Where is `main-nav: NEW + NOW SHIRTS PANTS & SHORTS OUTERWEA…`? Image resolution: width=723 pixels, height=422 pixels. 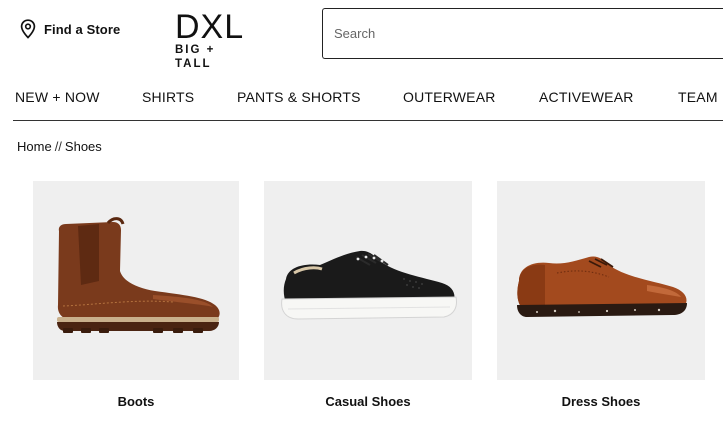
main-nav: NEW + NOW SHIRTS PANTS & SHORTS OUTERWEA… is located at coordinates (361, 97).